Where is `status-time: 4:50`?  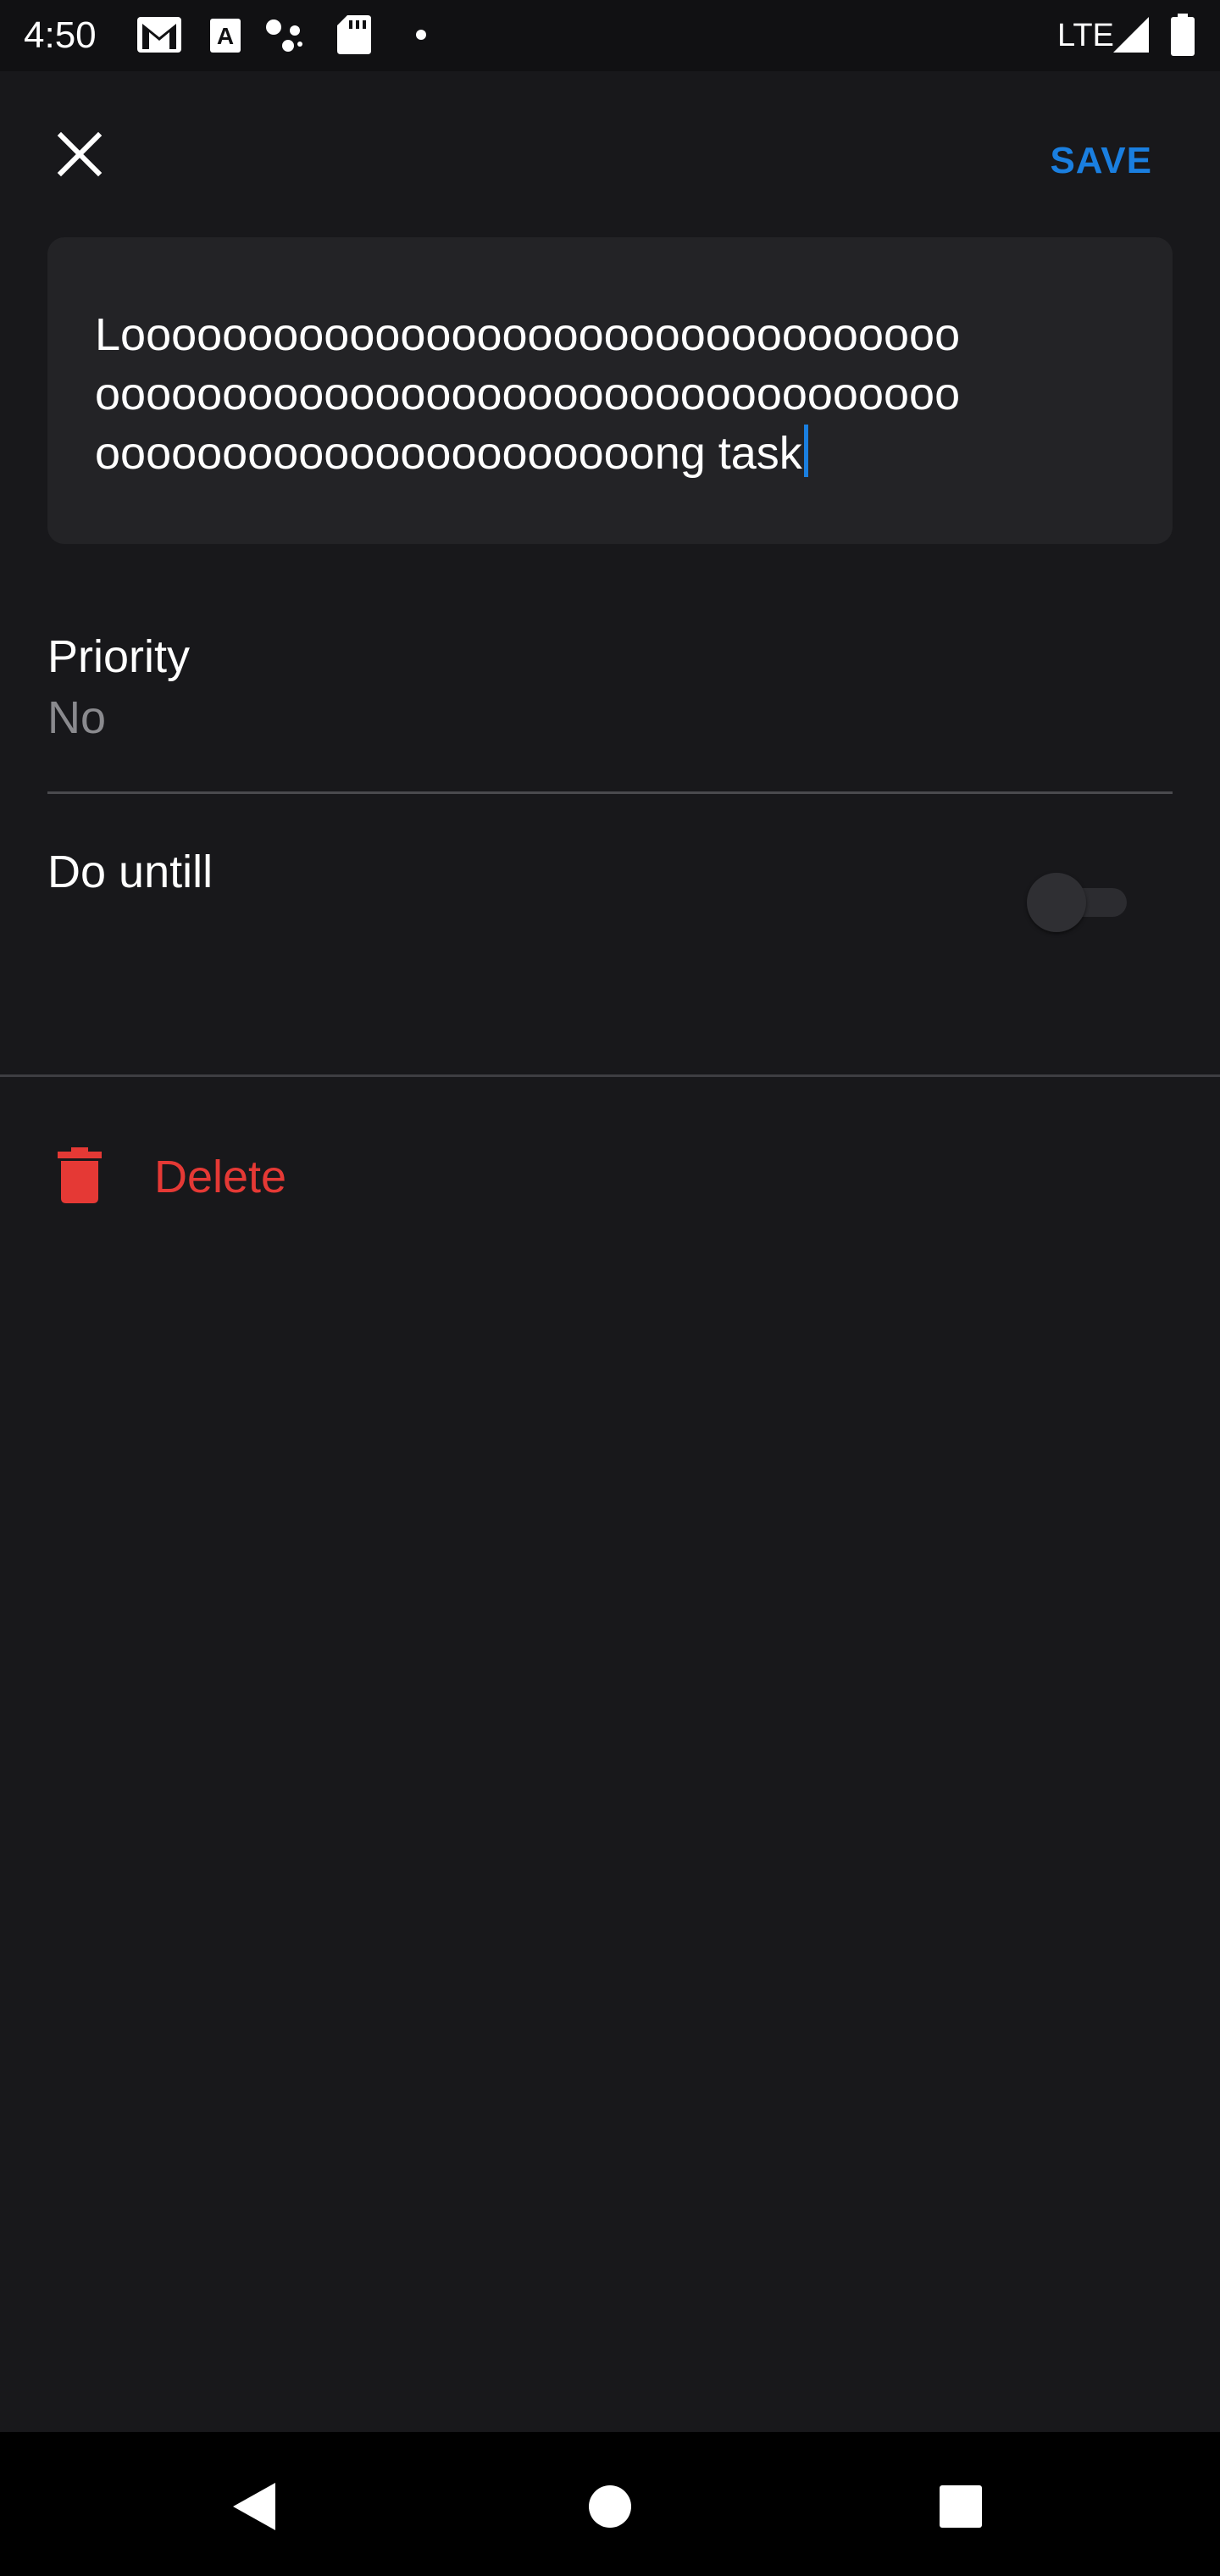 status-time: 4:50 is located at coordinates (60, 35).